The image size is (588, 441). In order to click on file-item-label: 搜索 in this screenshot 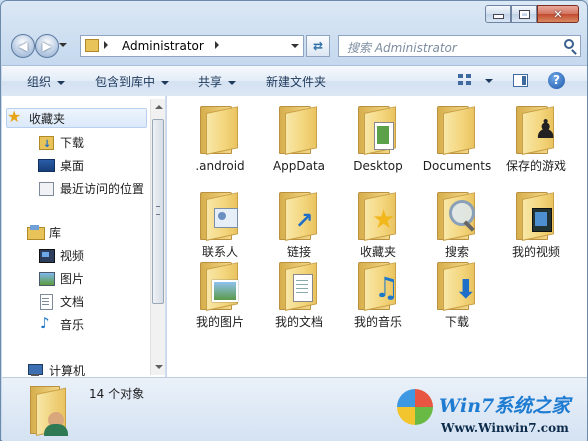, I will do `click(456, 252)`.